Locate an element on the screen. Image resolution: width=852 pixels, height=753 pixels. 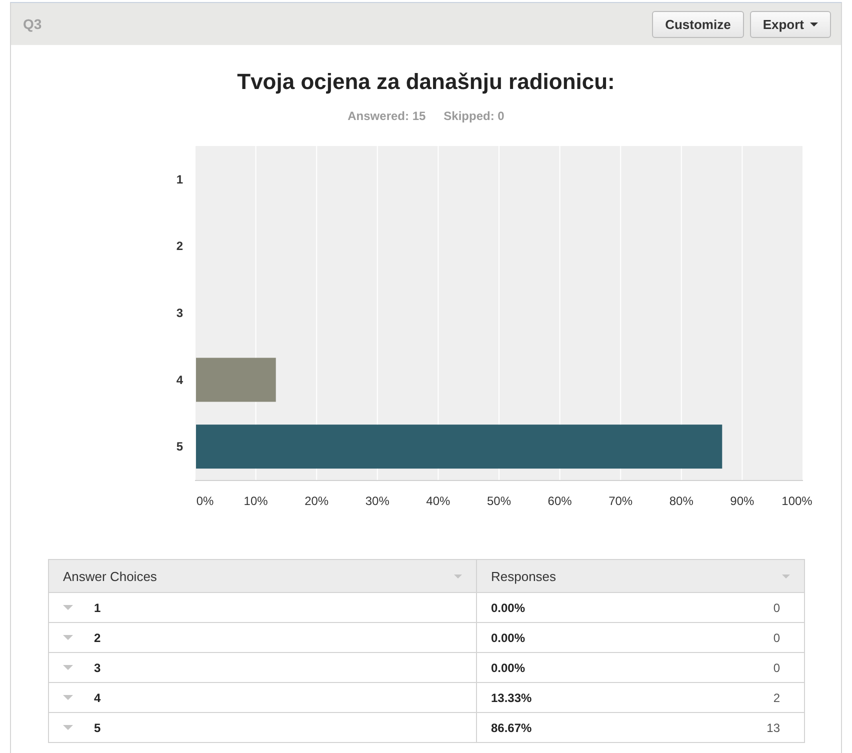
customize-button: Customize is located at coordinates (698, 24).